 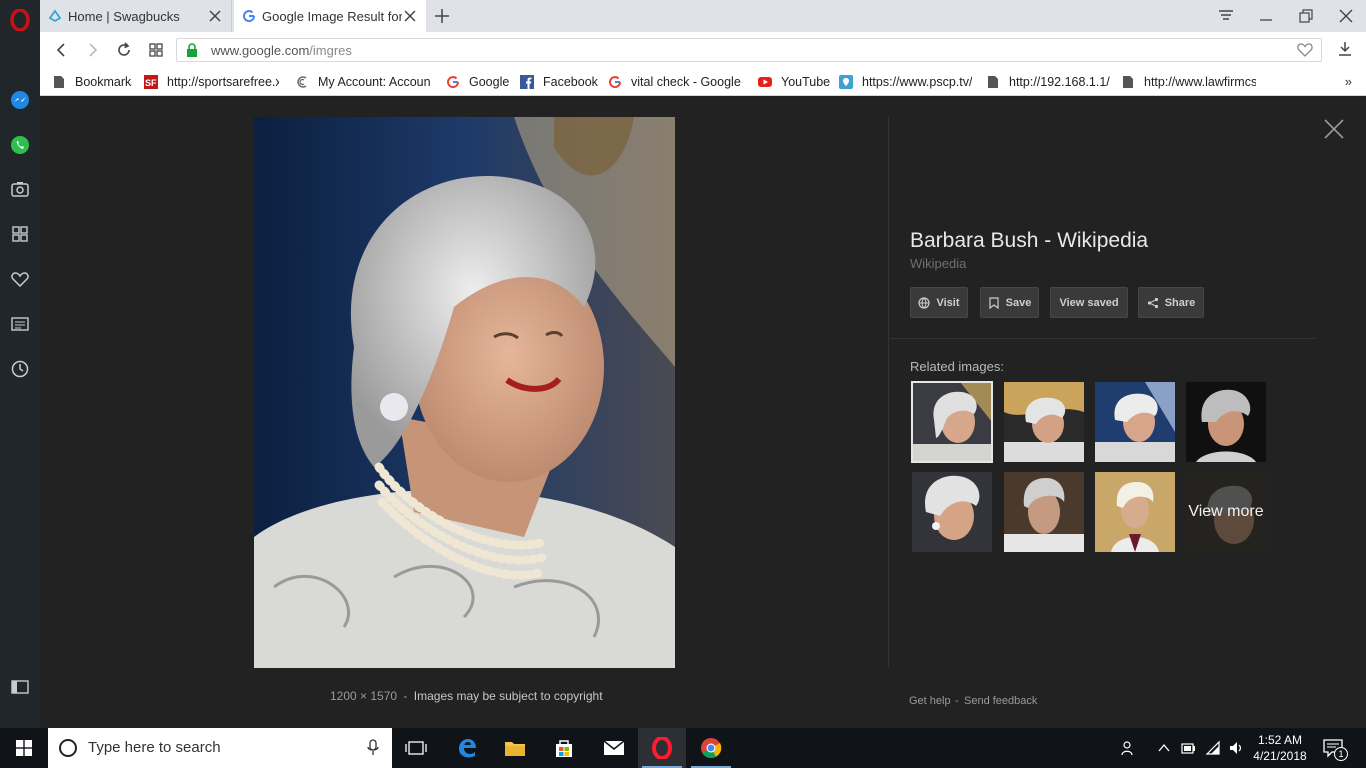 I want to click on opera-app, so click(x=662, y=748).